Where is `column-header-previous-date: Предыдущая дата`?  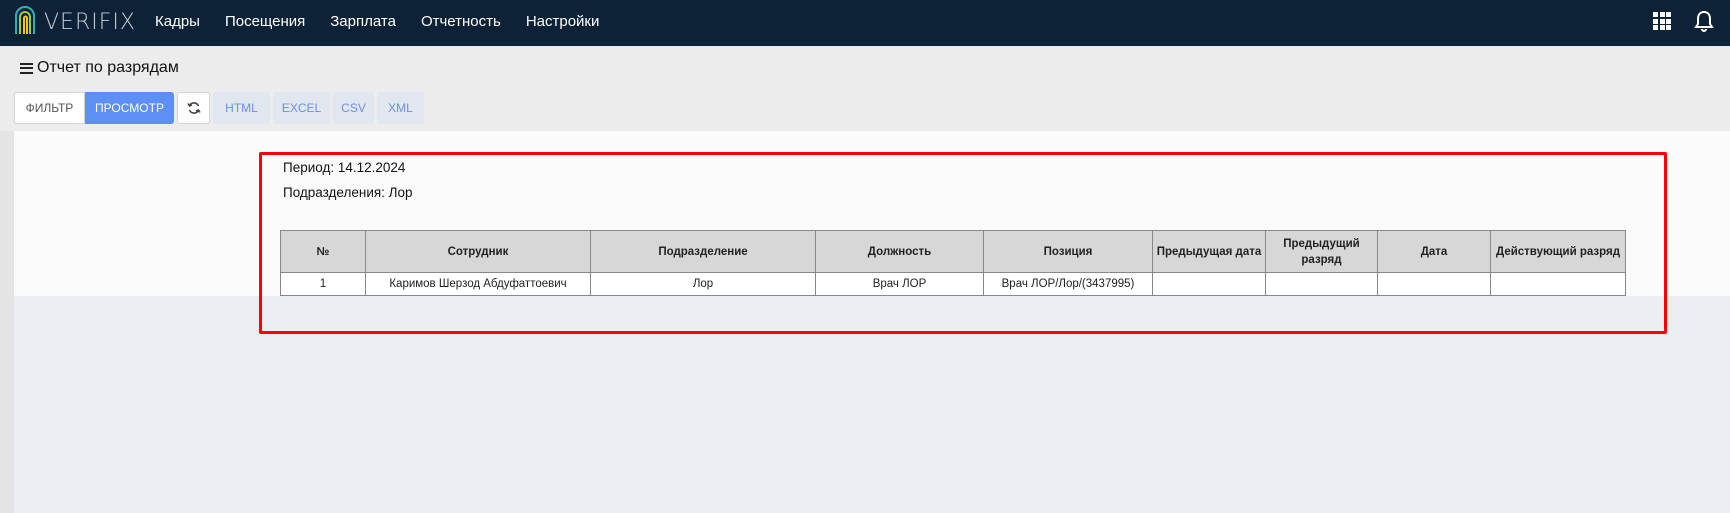
column-header-previous-date: Предыдущая дата is located at coordinates (1209, 251).